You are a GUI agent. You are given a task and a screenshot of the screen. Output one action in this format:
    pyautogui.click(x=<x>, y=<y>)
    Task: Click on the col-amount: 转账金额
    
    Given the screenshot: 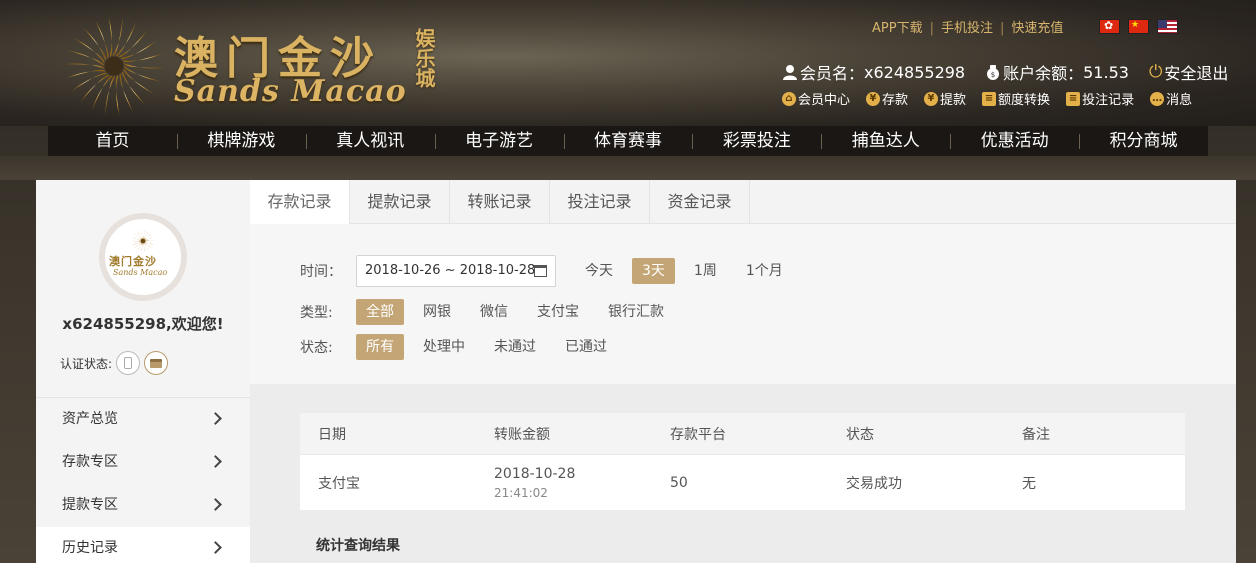 What is the action you would take?
    pyautogui.click(x=522, y=434)
    